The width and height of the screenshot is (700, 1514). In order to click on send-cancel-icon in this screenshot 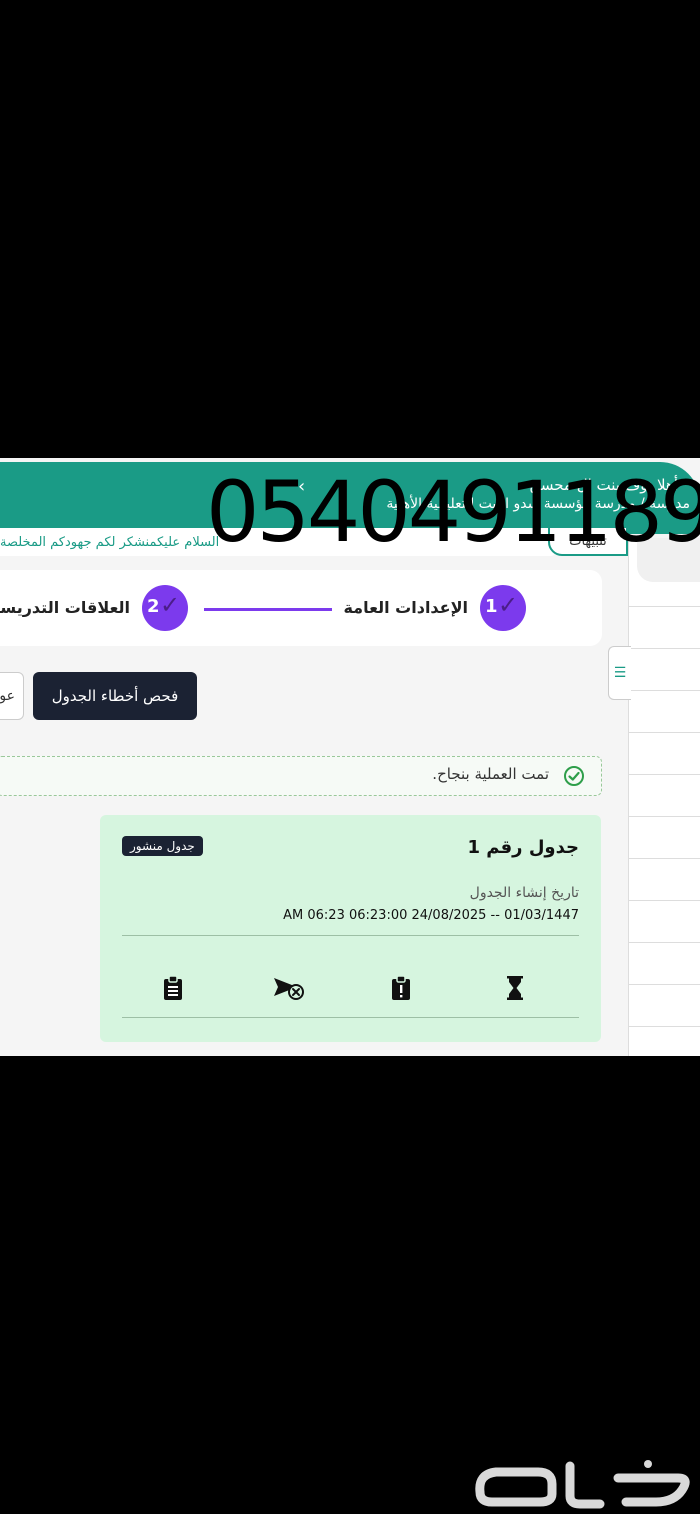, I will do `click(289, 988)`.